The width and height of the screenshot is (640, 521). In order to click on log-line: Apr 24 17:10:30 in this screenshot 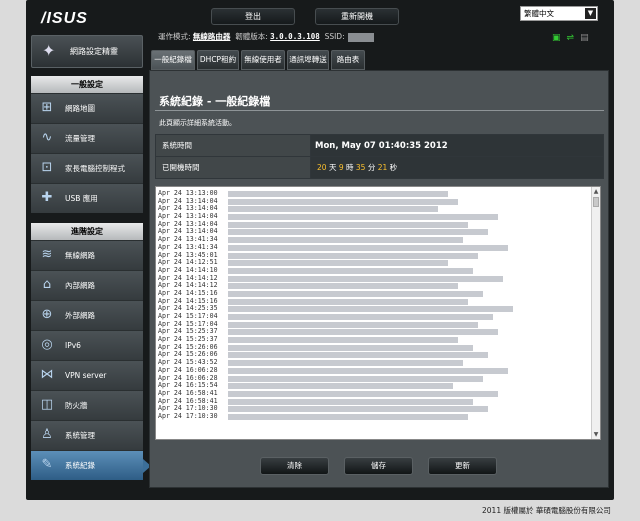, I will do `click(313, 416)`.